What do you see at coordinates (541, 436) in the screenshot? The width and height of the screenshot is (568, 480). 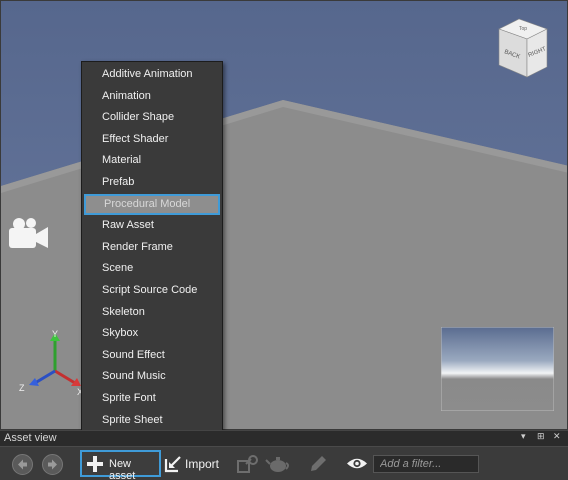 I see `panel-dock-icon: ⊞` at bounding box center [541, 436].